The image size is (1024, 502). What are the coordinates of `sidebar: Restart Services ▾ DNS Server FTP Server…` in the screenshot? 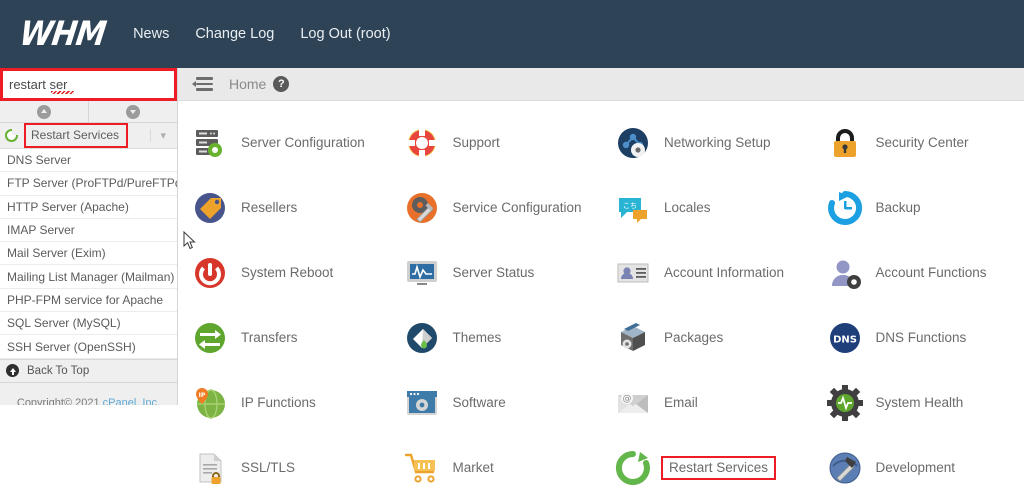 It's located at (89, 236).